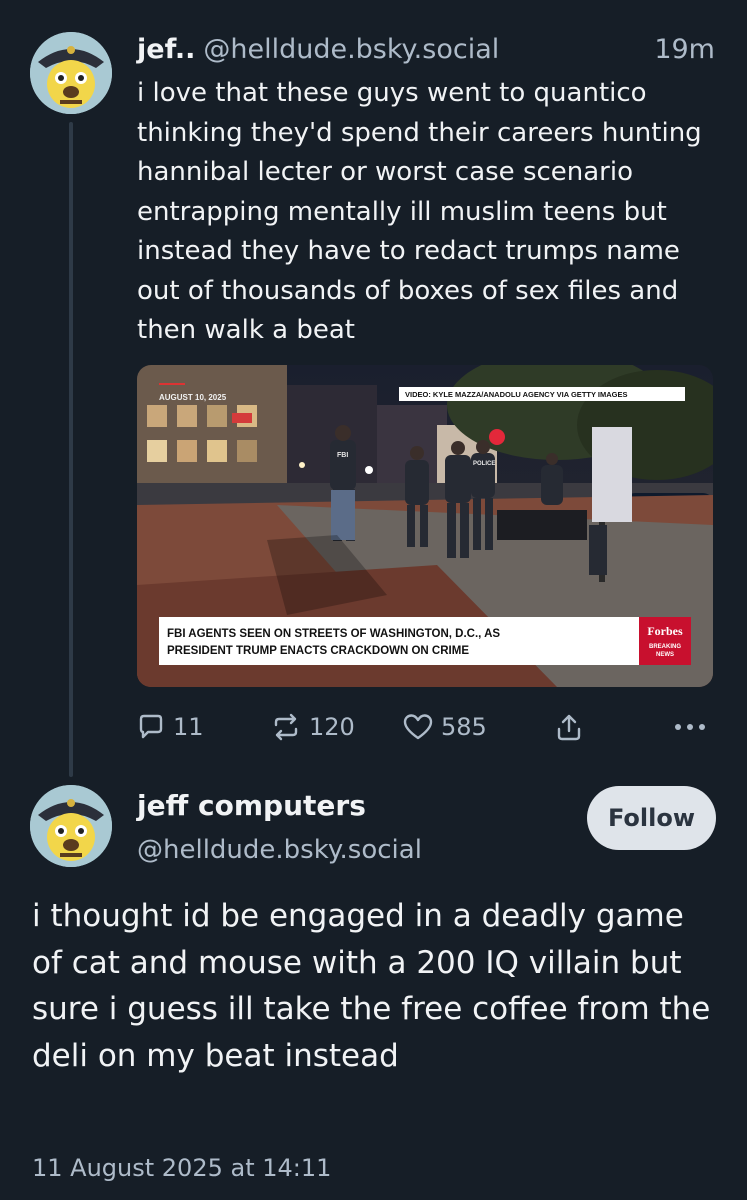 The image size is (747, 1200). Describe the element at coordinates (188, 727) in the screenshot. I see `reply-count: 11` at that location.